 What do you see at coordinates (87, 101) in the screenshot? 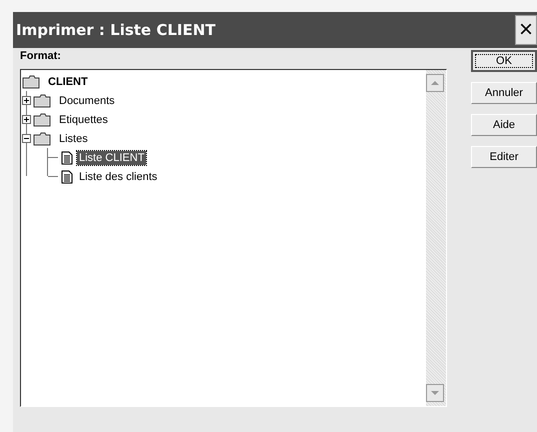
I see `tree-item: Documents` at bounding box center [87, 101].